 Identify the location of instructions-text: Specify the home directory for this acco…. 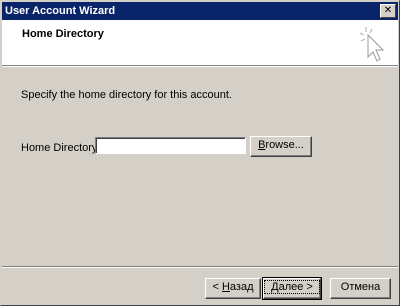
(126, 95).